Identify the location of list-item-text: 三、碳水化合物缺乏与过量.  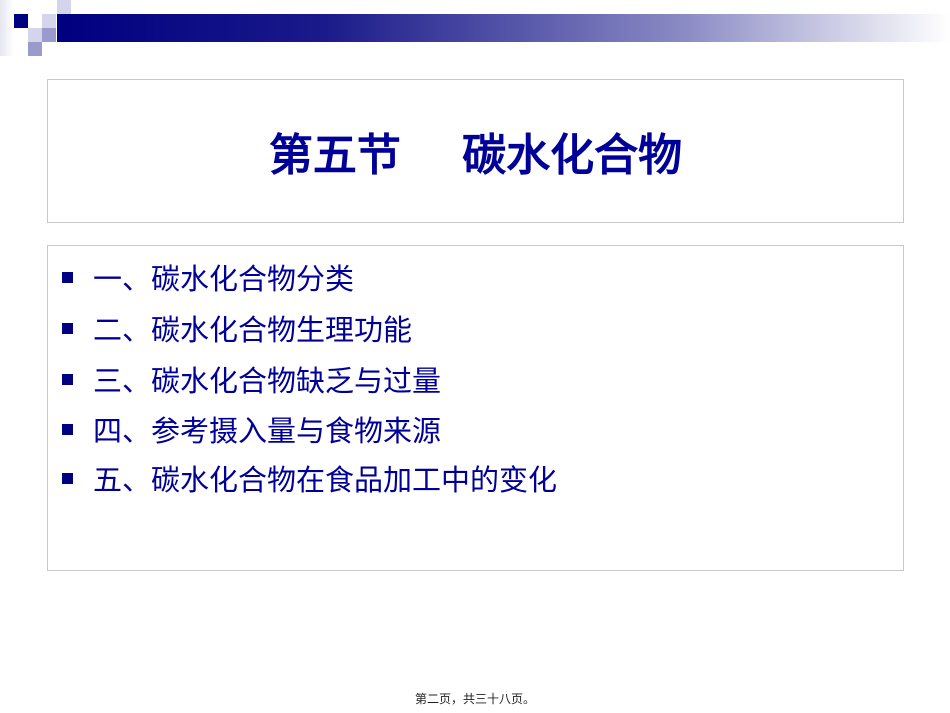
(267, 381).